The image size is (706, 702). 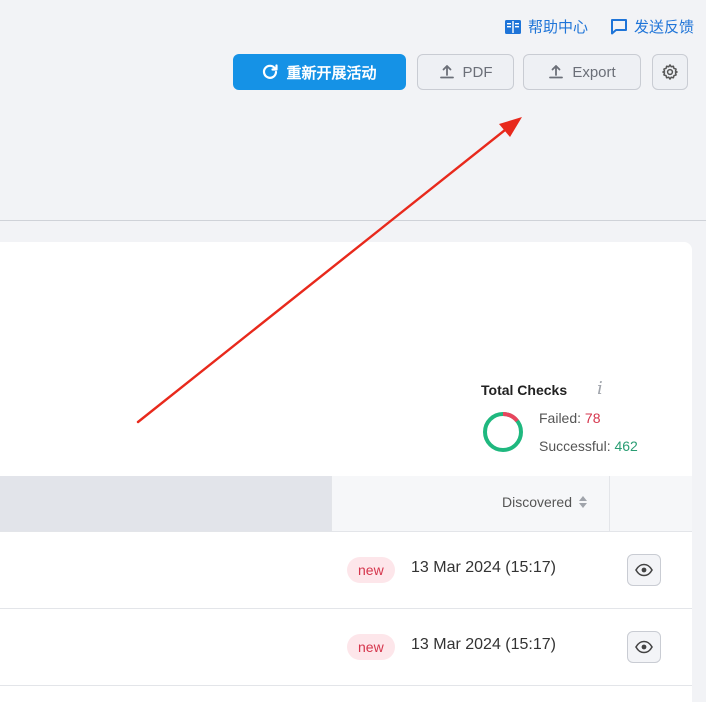 I want to click on table-header: Discovered, so click(x=346, y=504).